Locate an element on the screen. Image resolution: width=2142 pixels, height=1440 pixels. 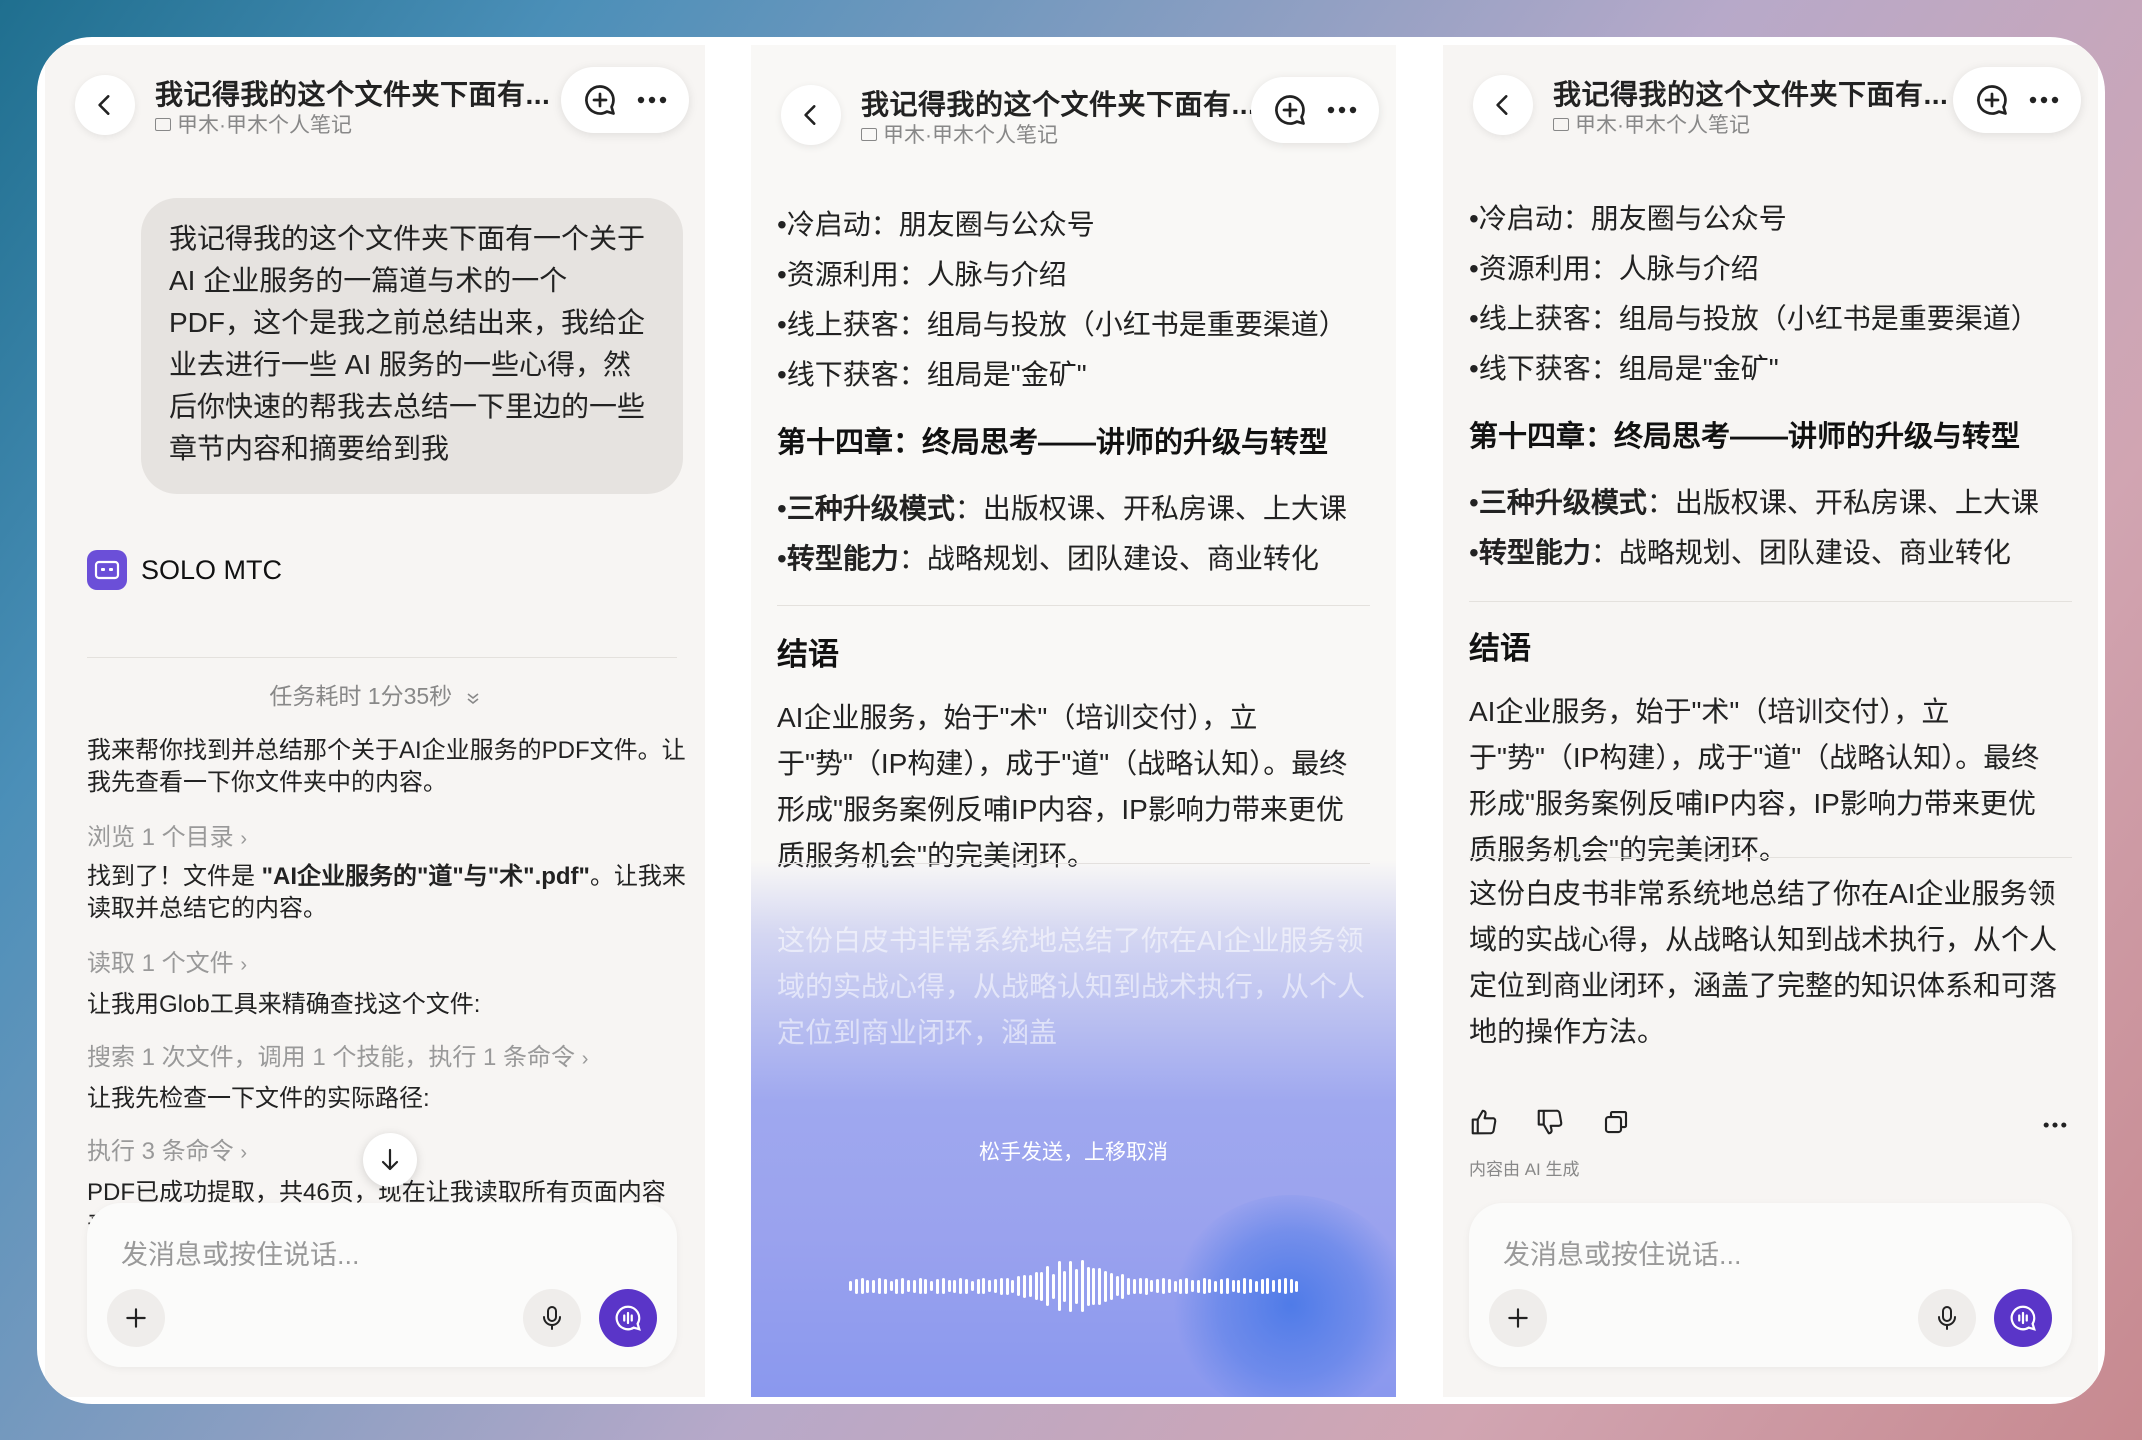
task-timer: 任务耗时 1分35秒 is located at coordinates (375, 694).